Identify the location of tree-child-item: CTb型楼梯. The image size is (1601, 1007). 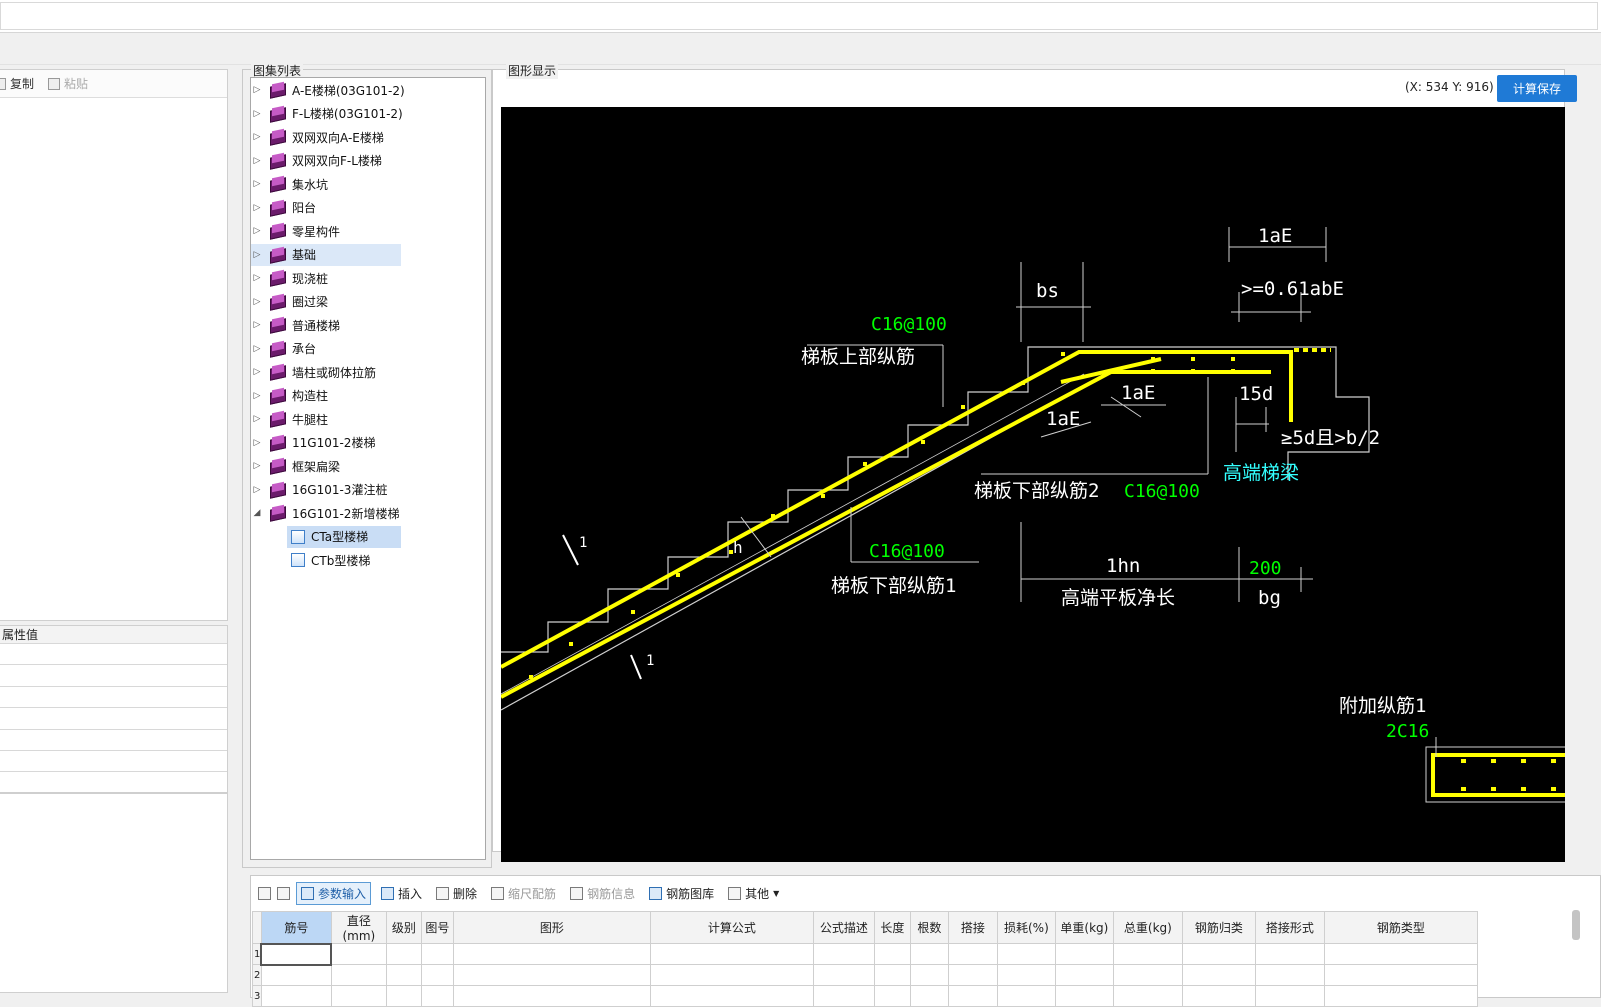
(344, 560).